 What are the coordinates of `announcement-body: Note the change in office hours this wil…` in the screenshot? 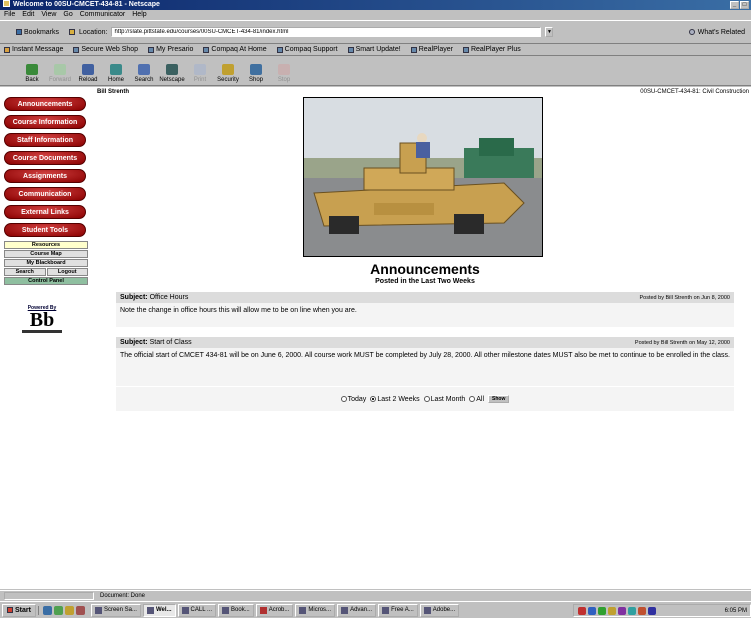 It's located at (425, 315).